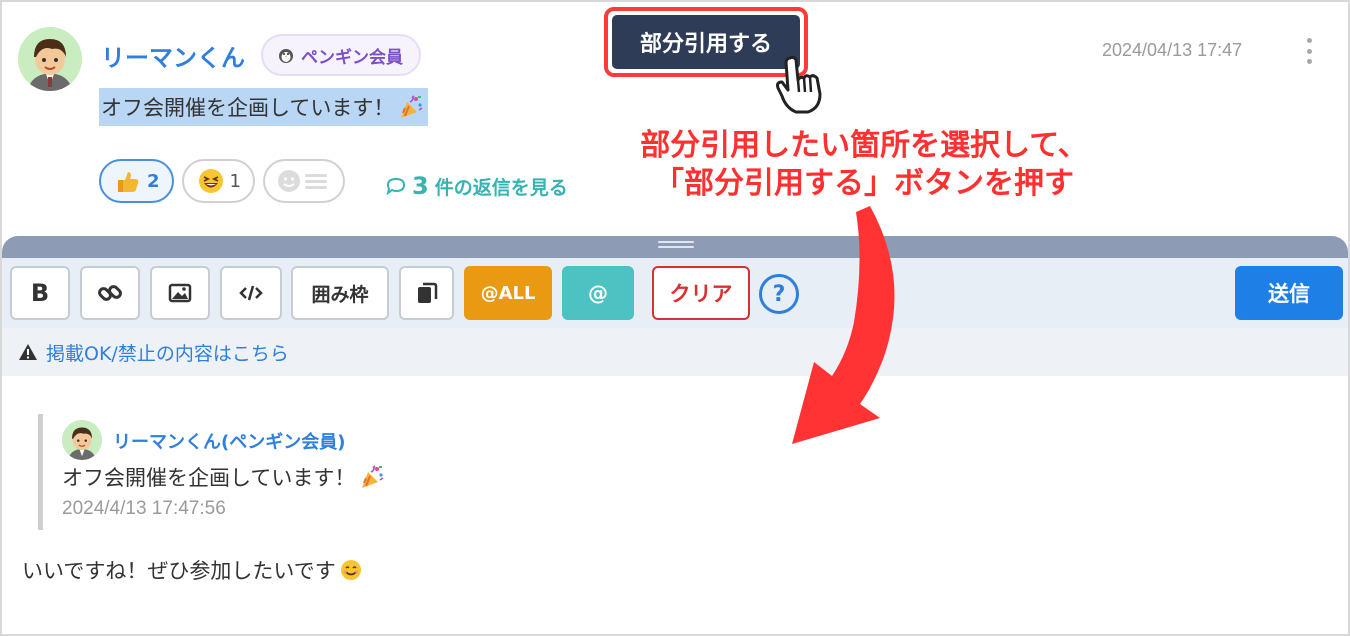  What do you see at coordinates (179, 571) in the screenshot?
I see `reply-text-label: いいですね！ぜひ参加したいです` at bounding box center [179, 571].